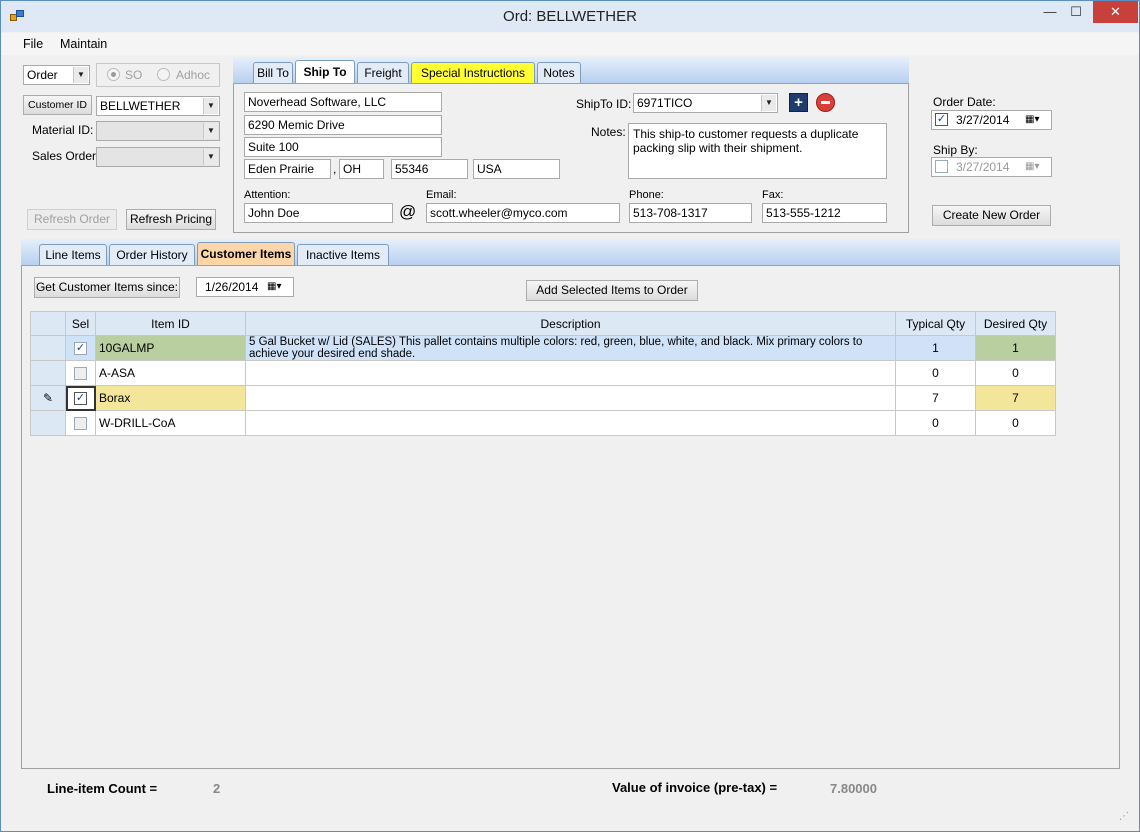 The image size is (1140, 832). What do you see at coordinates (287, 169) in the screenshot?
I see `shipto-city-field: Eden Prairie` at bounding box center [287, 169].